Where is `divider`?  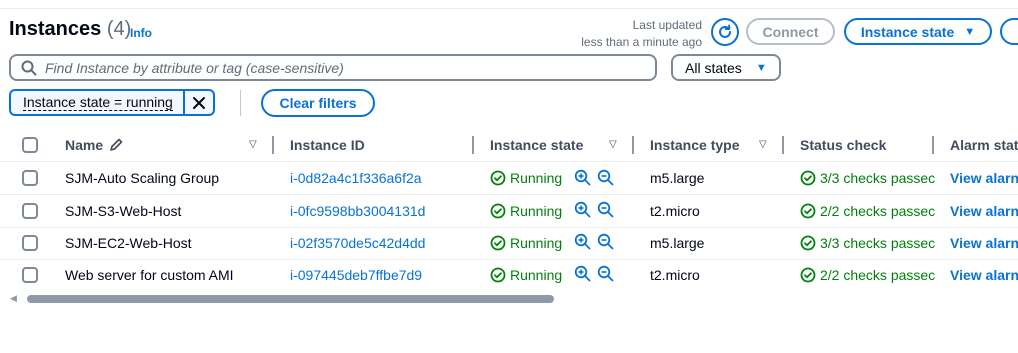 divider is located at coordinates (240, 103).